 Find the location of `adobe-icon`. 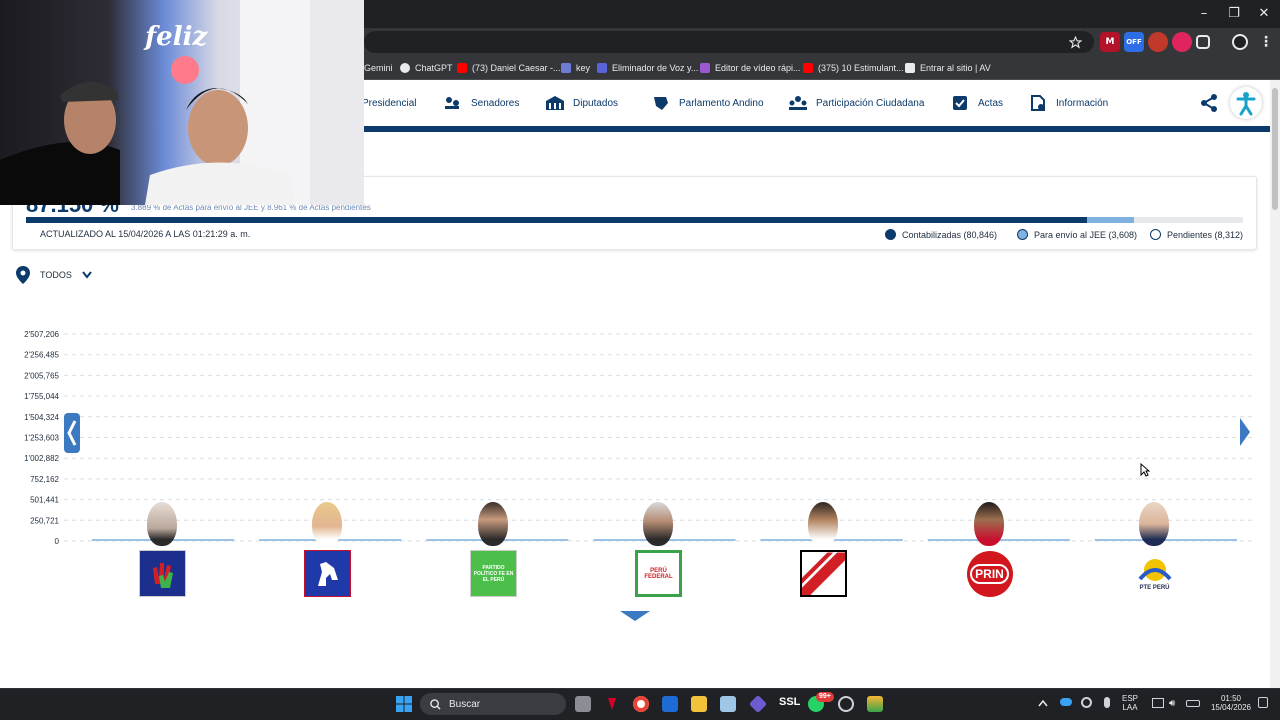

adobe-icon is located at coordinates (612, 704).